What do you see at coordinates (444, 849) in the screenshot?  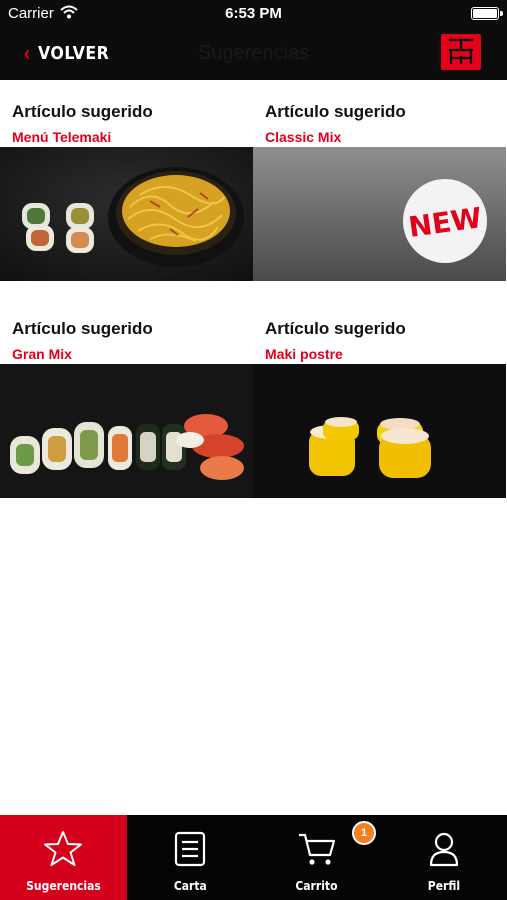 I see `user-icon` at bounding box center [444, 849].